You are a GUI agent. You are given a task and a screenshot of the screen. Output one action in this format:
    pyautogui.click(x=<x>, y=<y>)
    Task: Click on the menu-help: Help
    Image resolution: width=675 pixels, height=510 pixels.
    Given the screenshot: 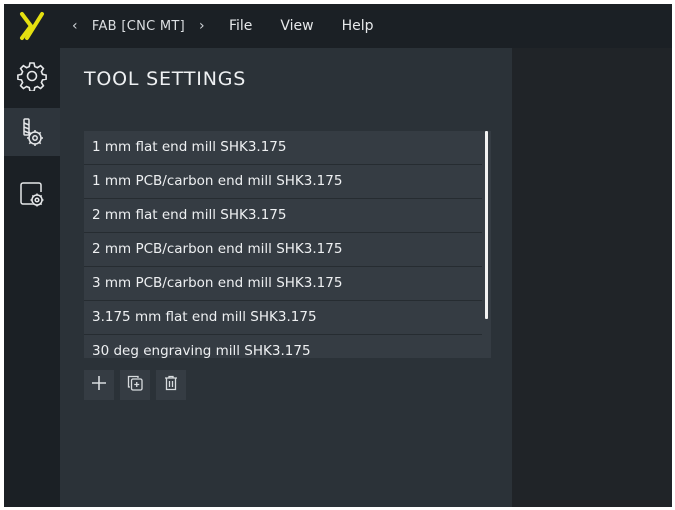 What is the action you would take?
    pyautogui.click(x=358, y=26)
    